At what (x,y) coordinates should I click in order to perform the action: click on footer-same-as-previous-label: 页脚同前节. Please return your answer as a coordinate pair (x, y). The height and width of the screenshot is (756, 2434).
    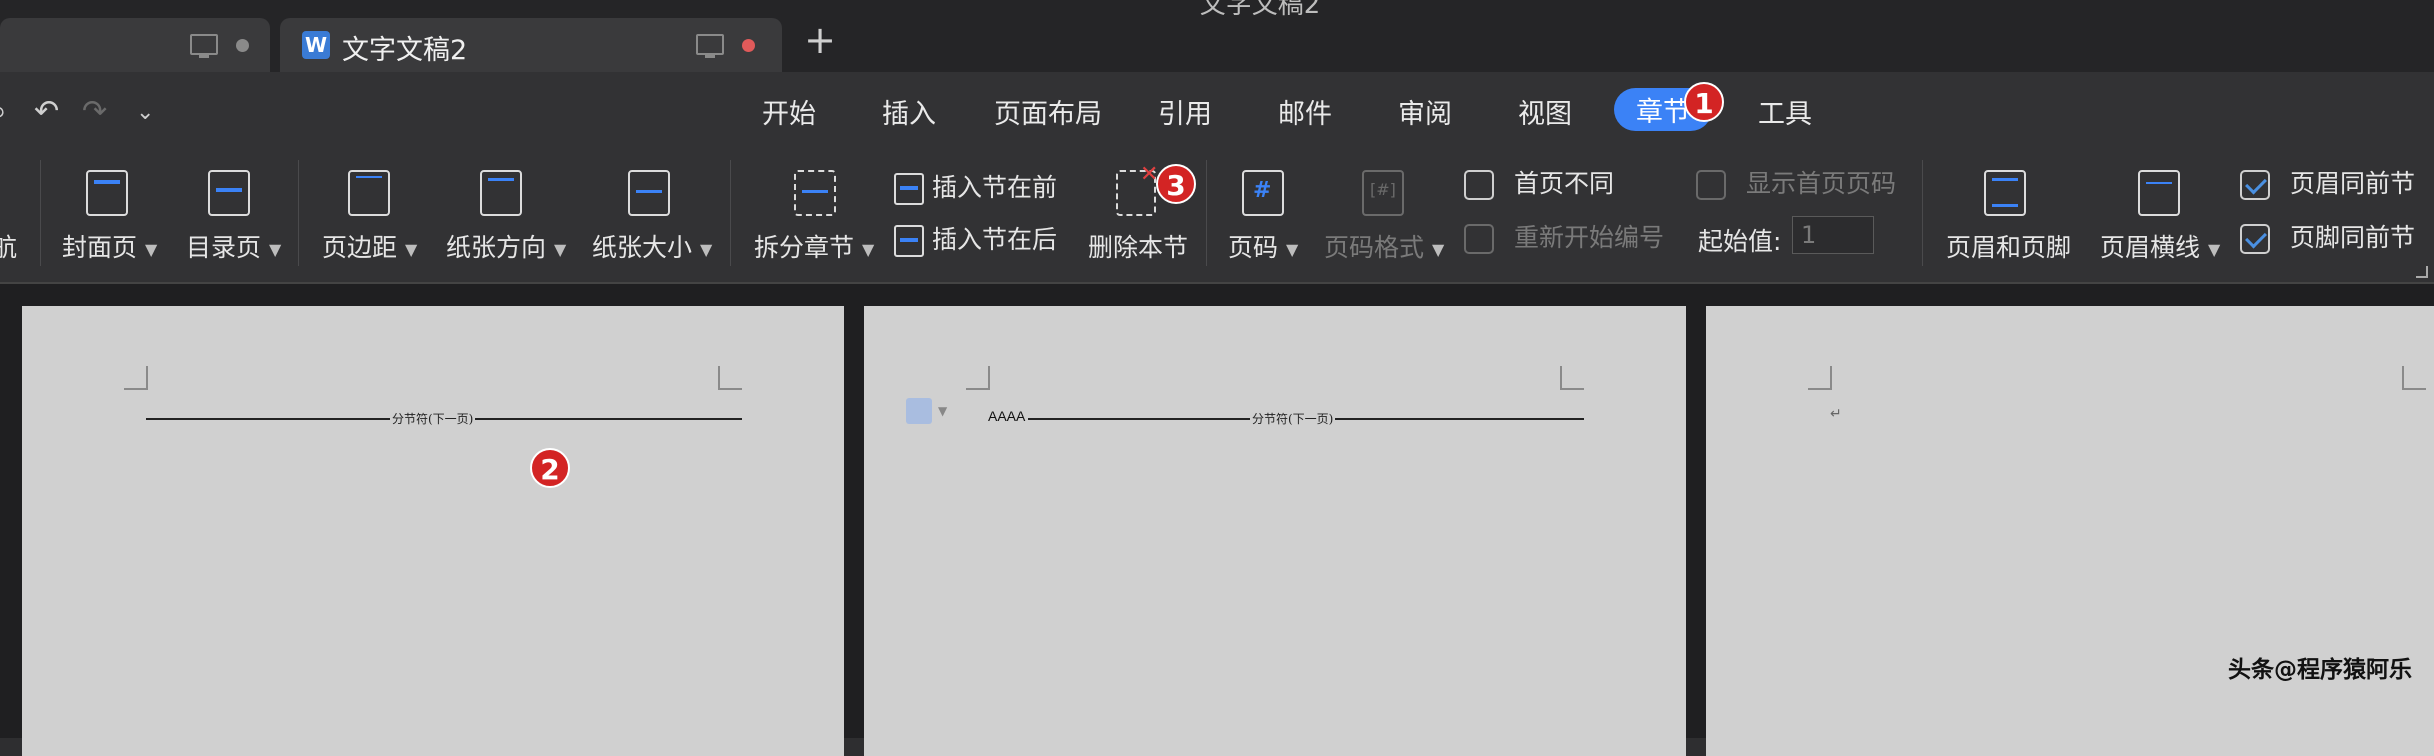
    Looking at the image, I should click on (2353, 237).